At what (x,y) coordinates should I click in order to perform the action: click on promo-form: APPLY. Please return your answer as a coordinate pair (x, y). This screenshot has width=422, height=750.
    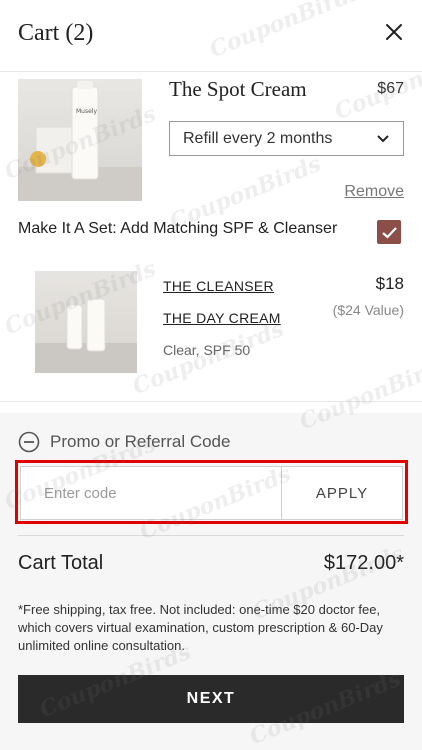
    Looking at the image, I should click on (211, 493).